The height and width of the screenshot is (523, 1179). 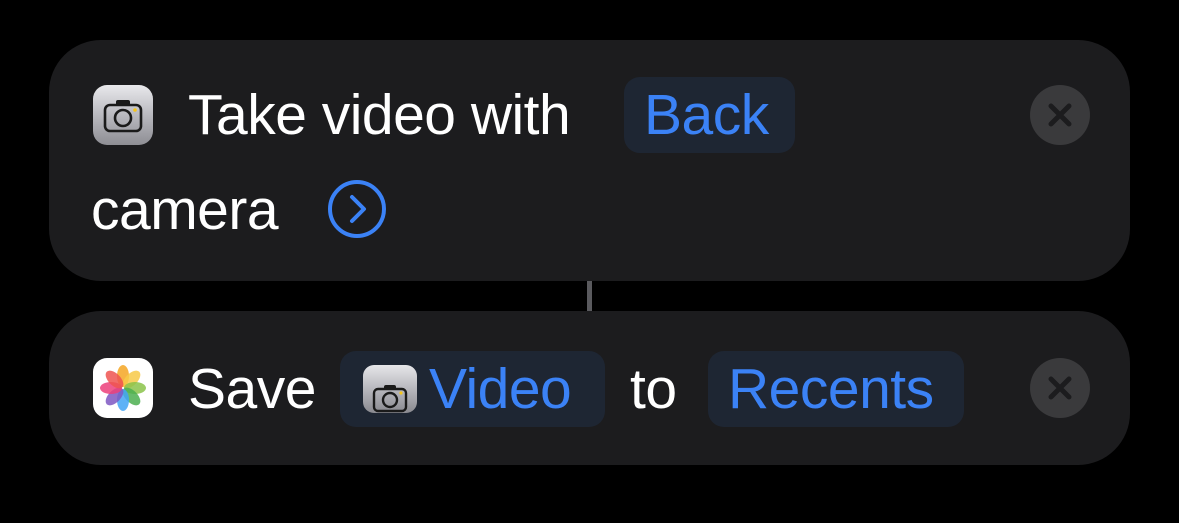 I want to click on camera-parameter-token: Back, so click(x=709, y=115).